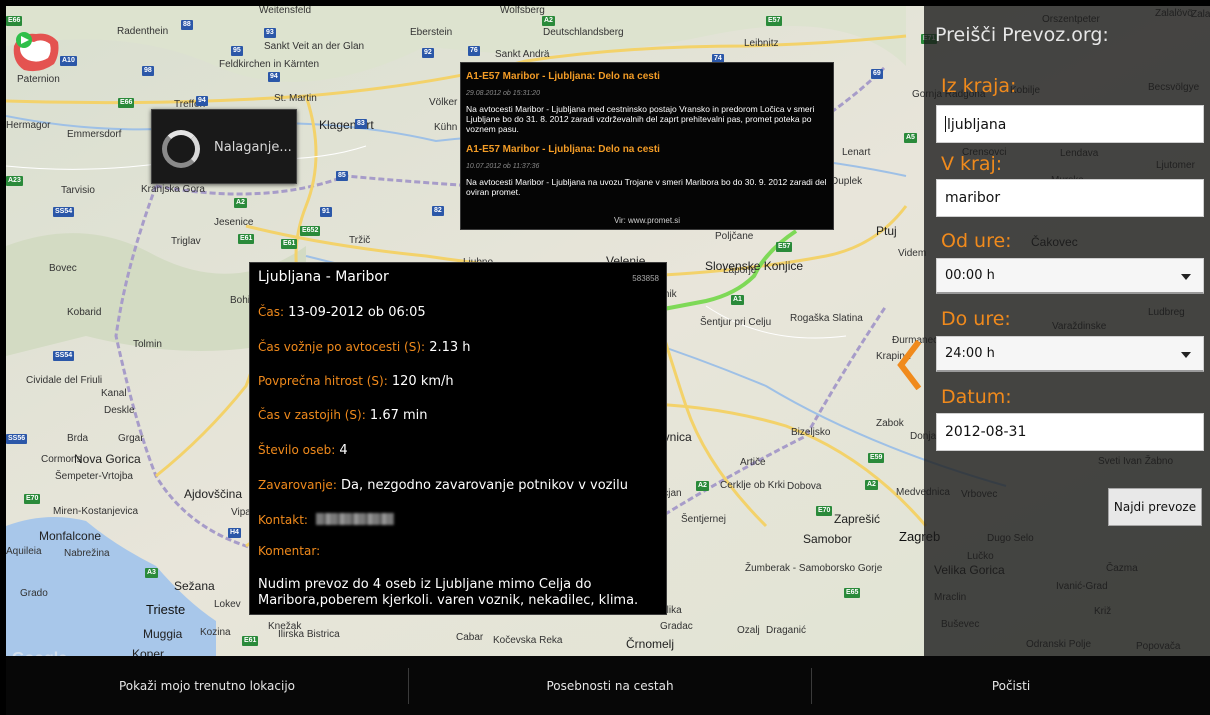  What do you see at coordinates (314, 46) in the screenshot?
I see `map-place-label: Sankt Veit an der Glan` at bounding box center [314, 46].